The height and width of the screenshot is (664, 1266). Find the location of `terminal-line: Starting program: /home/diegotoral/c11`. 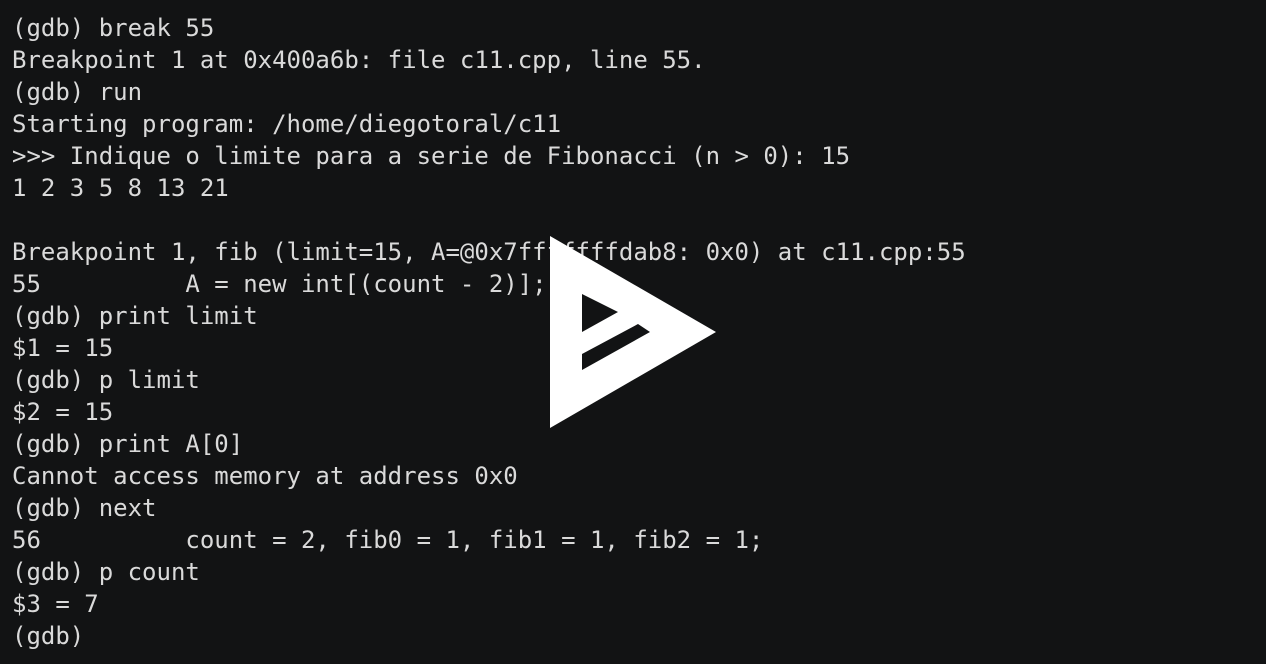

terminal-line: Starting program: /home/diegotoral/c11 is located at coordinates (287, 124).